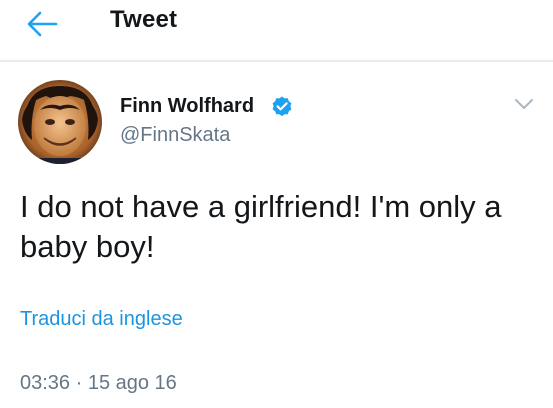 The image size is (553, 408). Describe the element at coordinates (282, 106) in the screenshot. I see `verified-badge-icon` at that location.